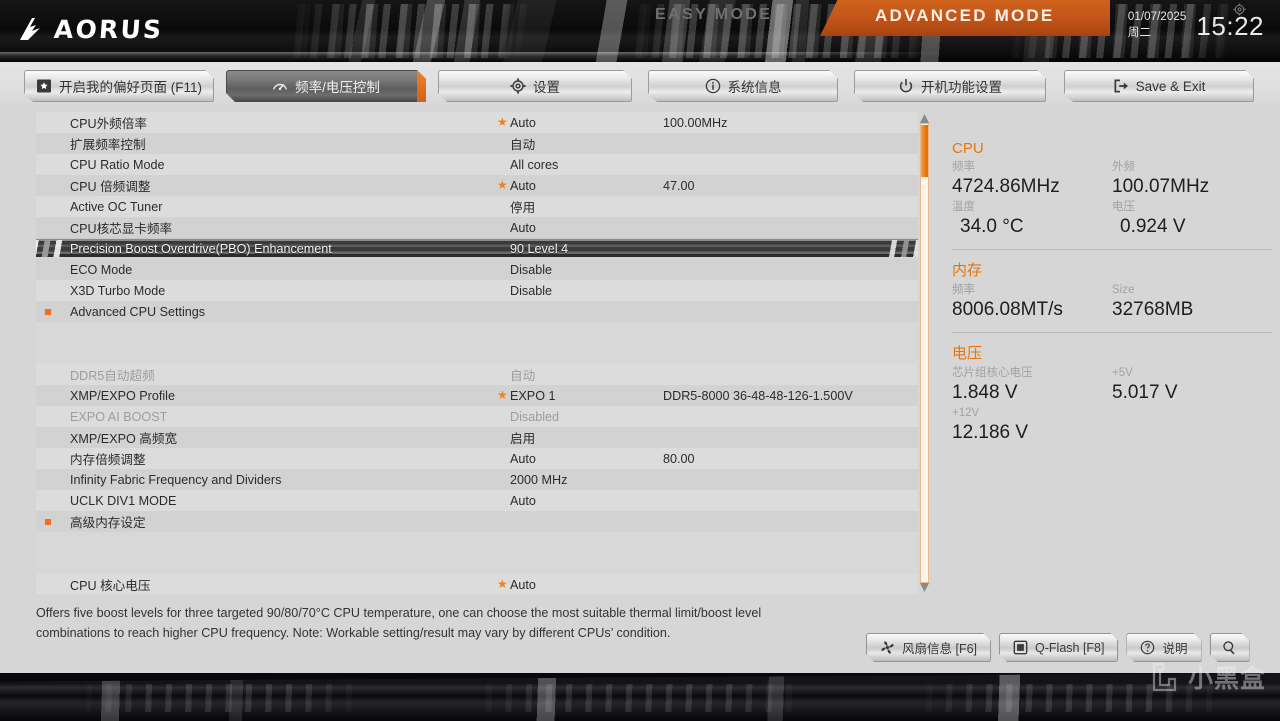 This screenshot has height=721, width=1280. I want to click on setting-row: 高级内存设定, so click(477, 521).